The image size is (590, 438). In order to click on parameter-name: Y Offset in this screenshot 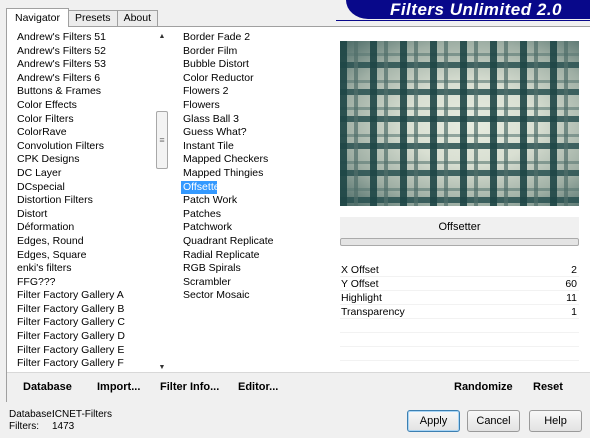, I will do `click(360, 284)`.